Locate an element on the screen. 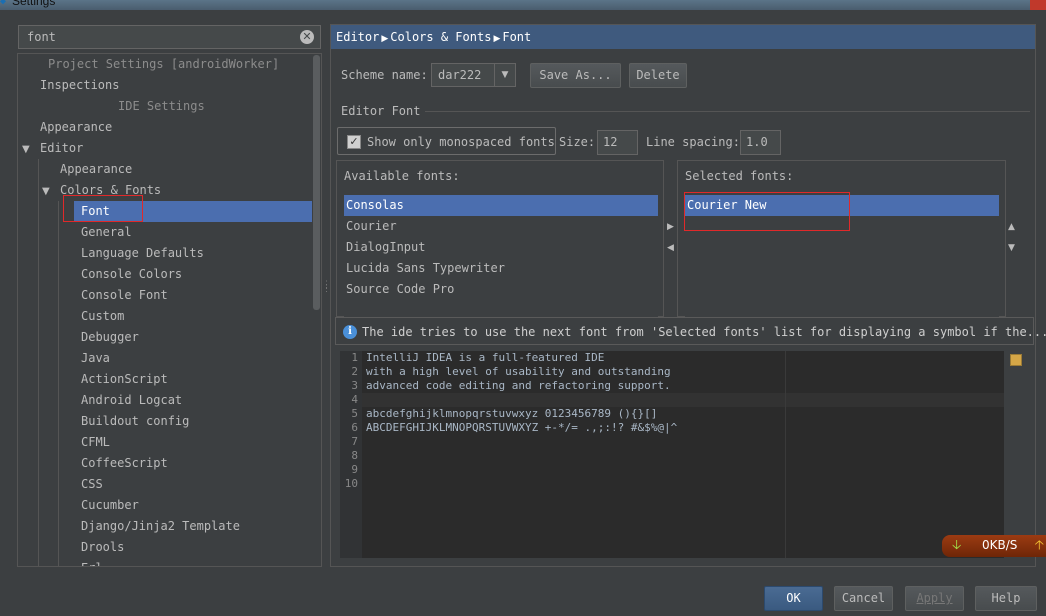 The width and height of the screenshot is (1046, 616). ok-button: OK is located at coordinates (793, 598).